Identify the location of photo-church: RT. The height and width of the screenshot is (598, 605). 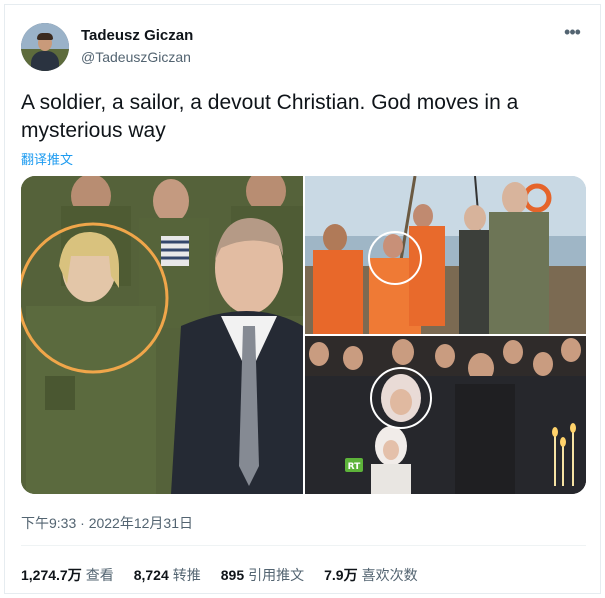
(445, 415).